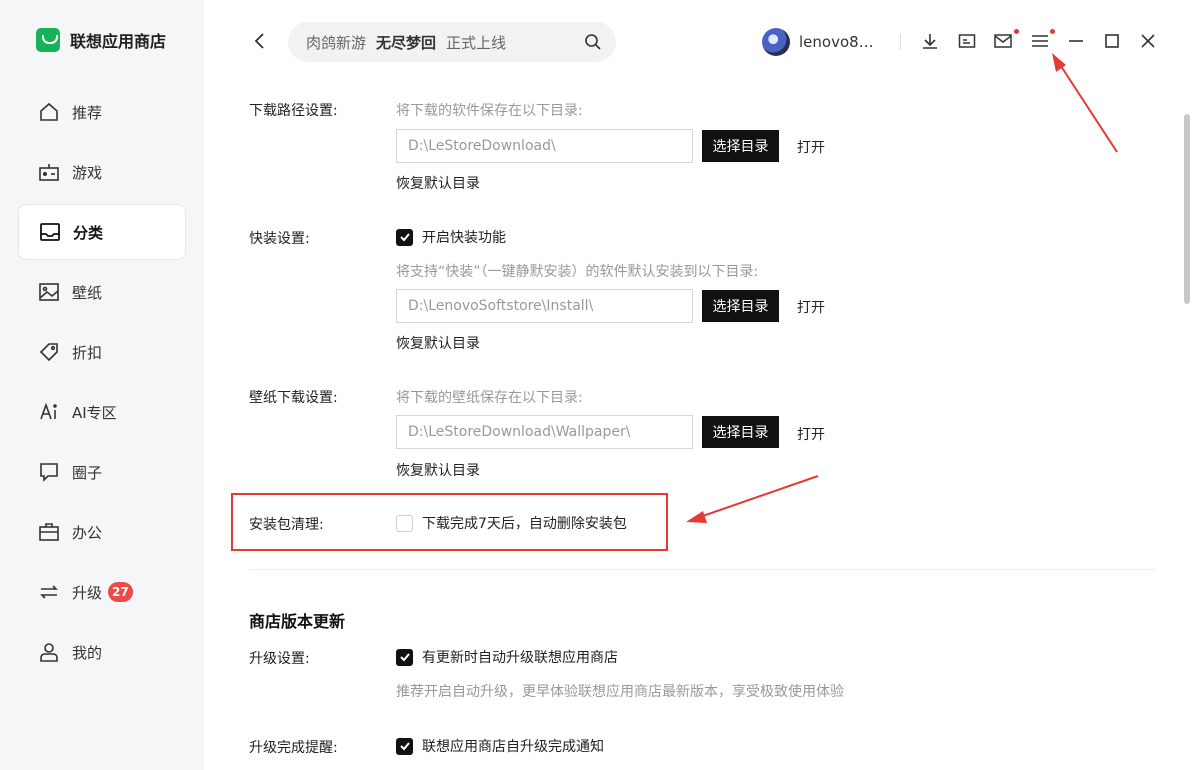 The image size is (1200, 770). What do you see at coordinates (87, 352) in the screenshot?
I see `sidebar-item-label: 折扣` at bounding box center [87, 352].